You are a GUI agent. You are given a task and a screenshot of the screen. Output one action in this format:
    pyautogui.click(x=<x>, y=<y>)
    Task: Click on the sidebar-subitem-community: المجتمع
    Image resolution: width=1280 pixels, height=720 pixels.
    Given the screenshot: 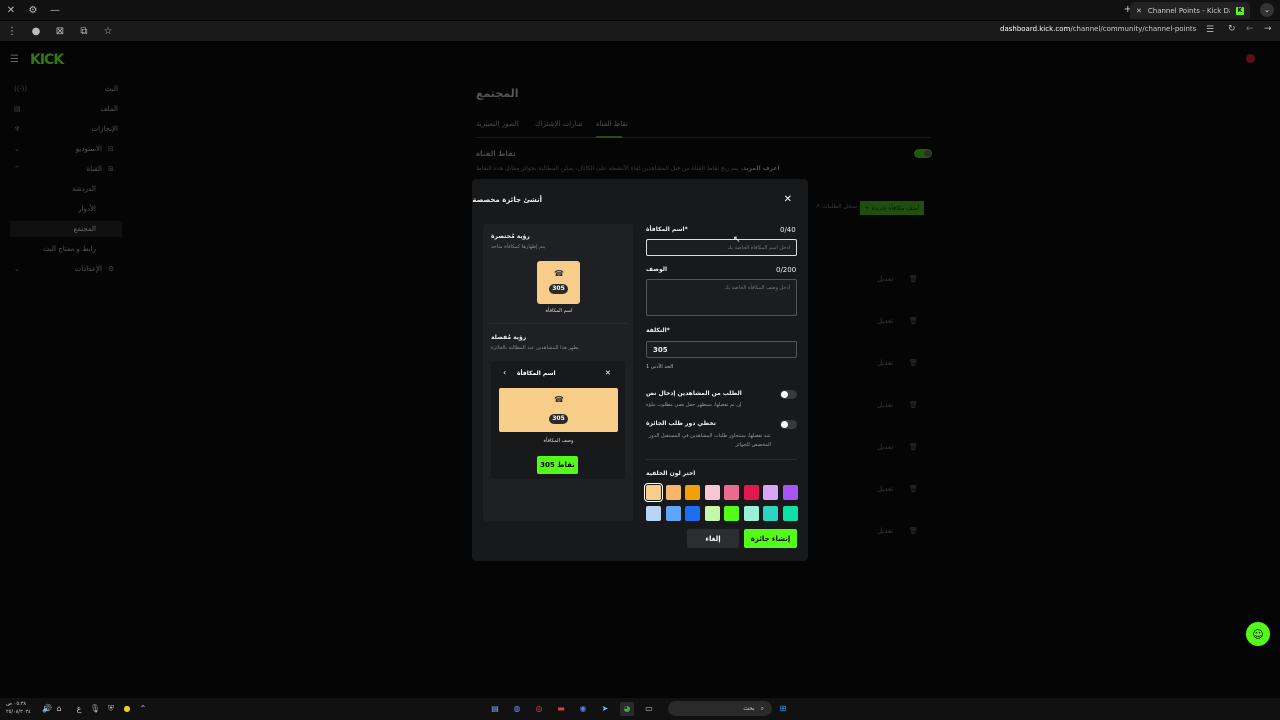 What is the action you would take?
    pyautogui.click(x=66, y=229)
    